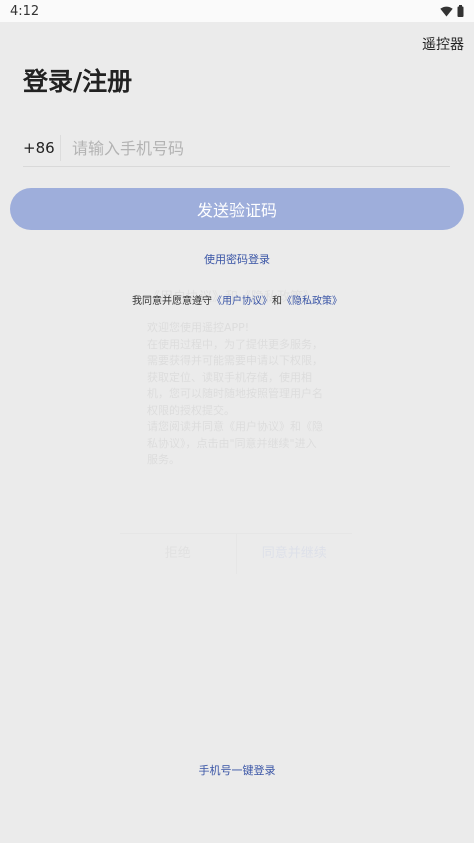  Describe the element at coordinates (237, 209) in the screenshot. I see `send-code-button: 发送验证码` at that location.